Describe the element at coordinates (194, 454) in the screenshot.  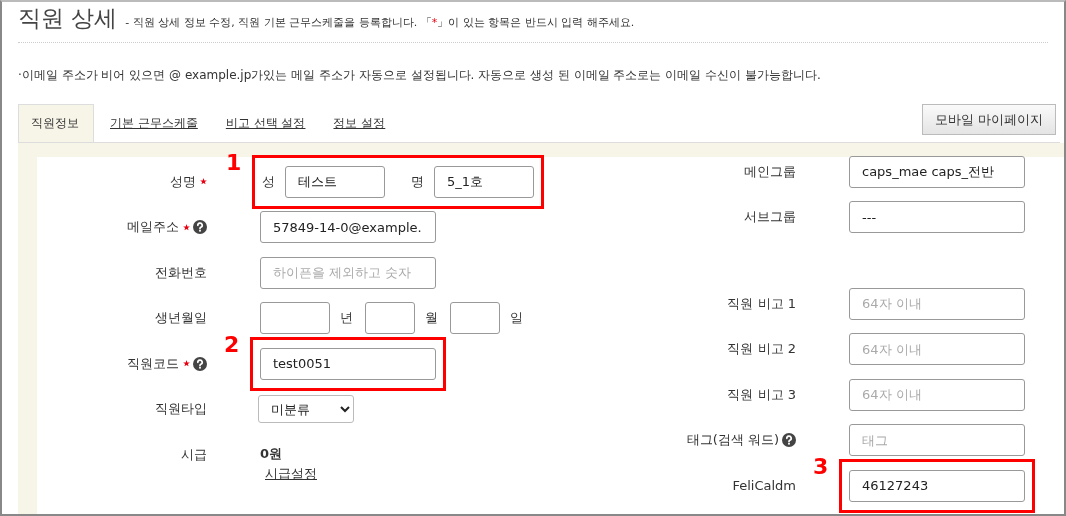
I see `field-label: 시급` at that location.